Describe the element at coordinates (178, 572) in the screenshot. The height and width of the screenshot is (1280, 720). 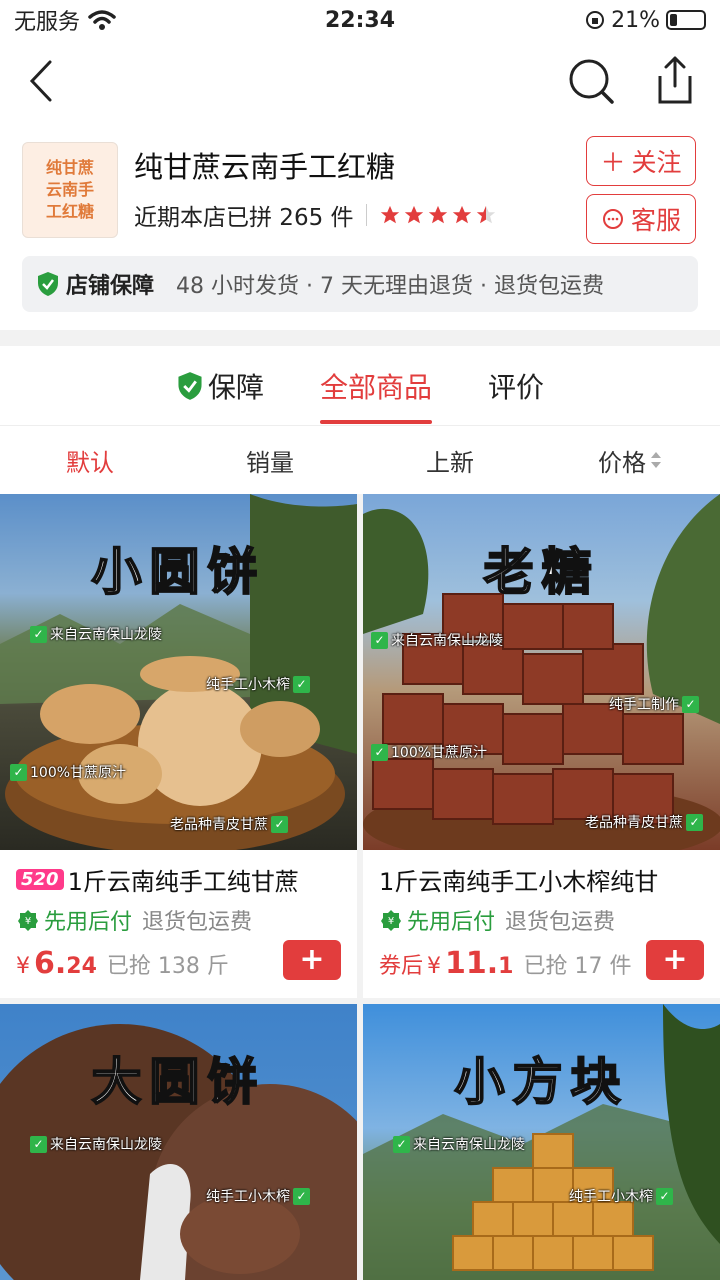
I see `image-title: 小圆饼` at that location.